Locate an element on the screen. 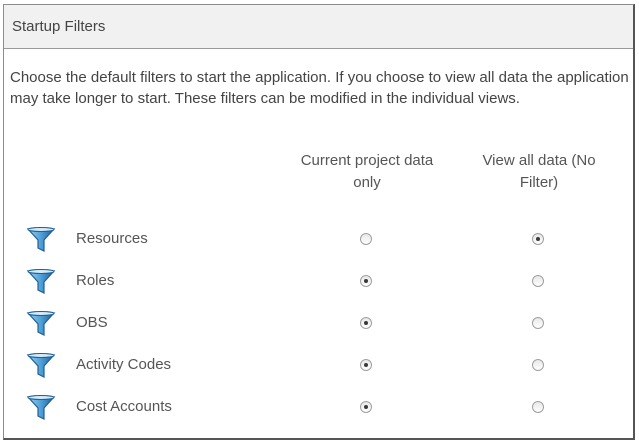 This screenshot has height=446, width=639. column-header-current-project: Current project data only is located at coordinates (367, 171).